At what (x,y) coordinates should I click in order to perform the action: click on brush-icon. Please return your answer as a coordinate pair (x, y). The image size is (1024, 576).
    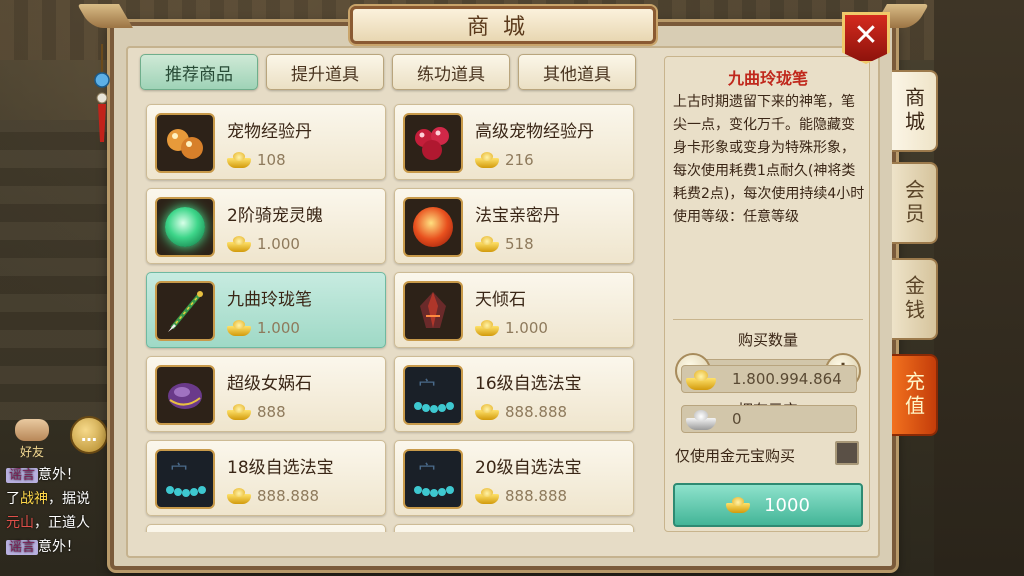
    Looking at the image, I should click on (185, 311).